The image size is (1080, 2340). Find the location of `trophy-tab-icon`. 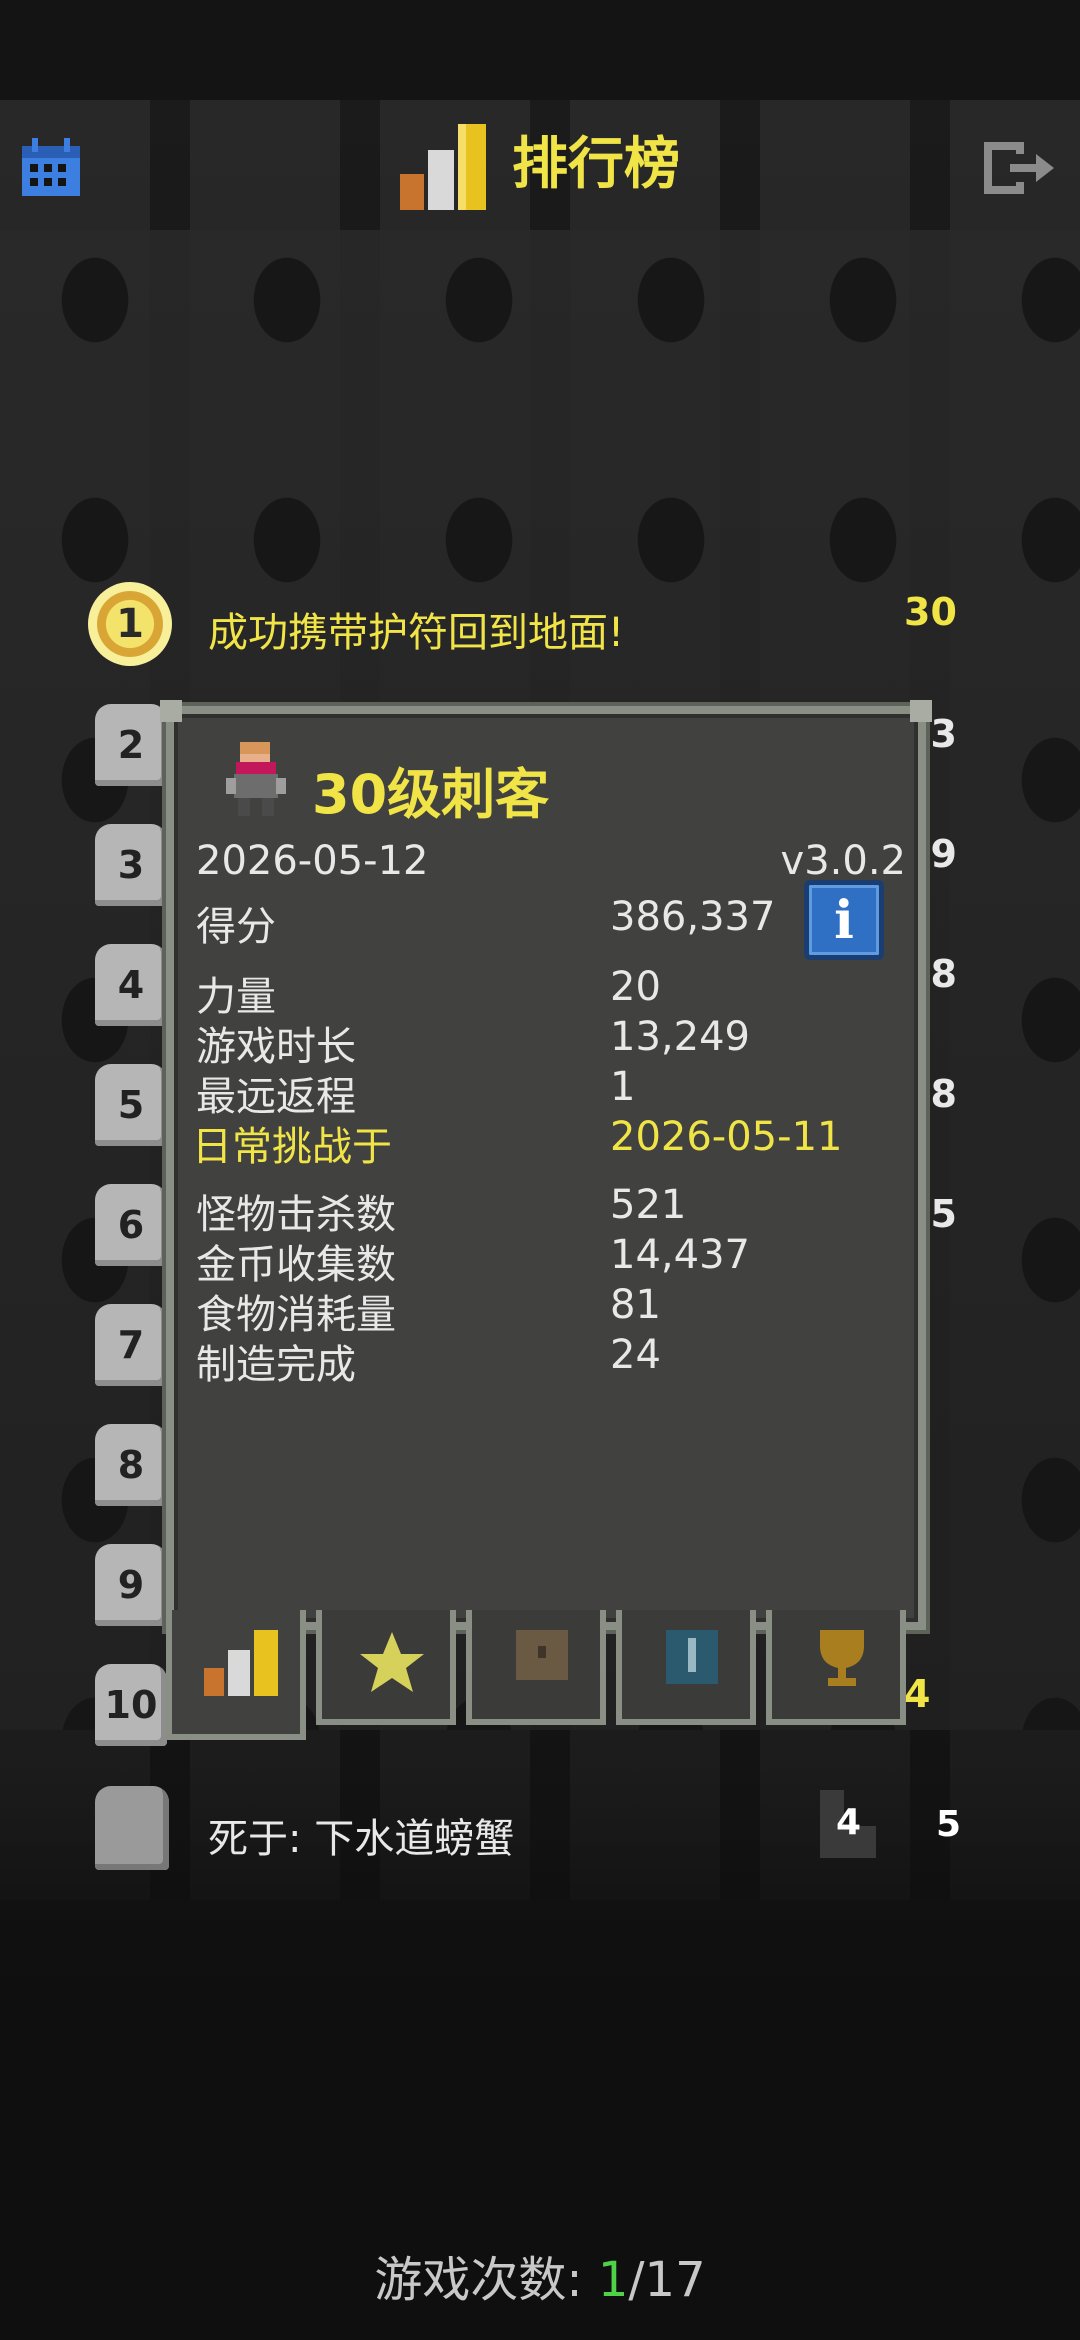

trophy-tab-icon is located at coordinates (842, 1663).